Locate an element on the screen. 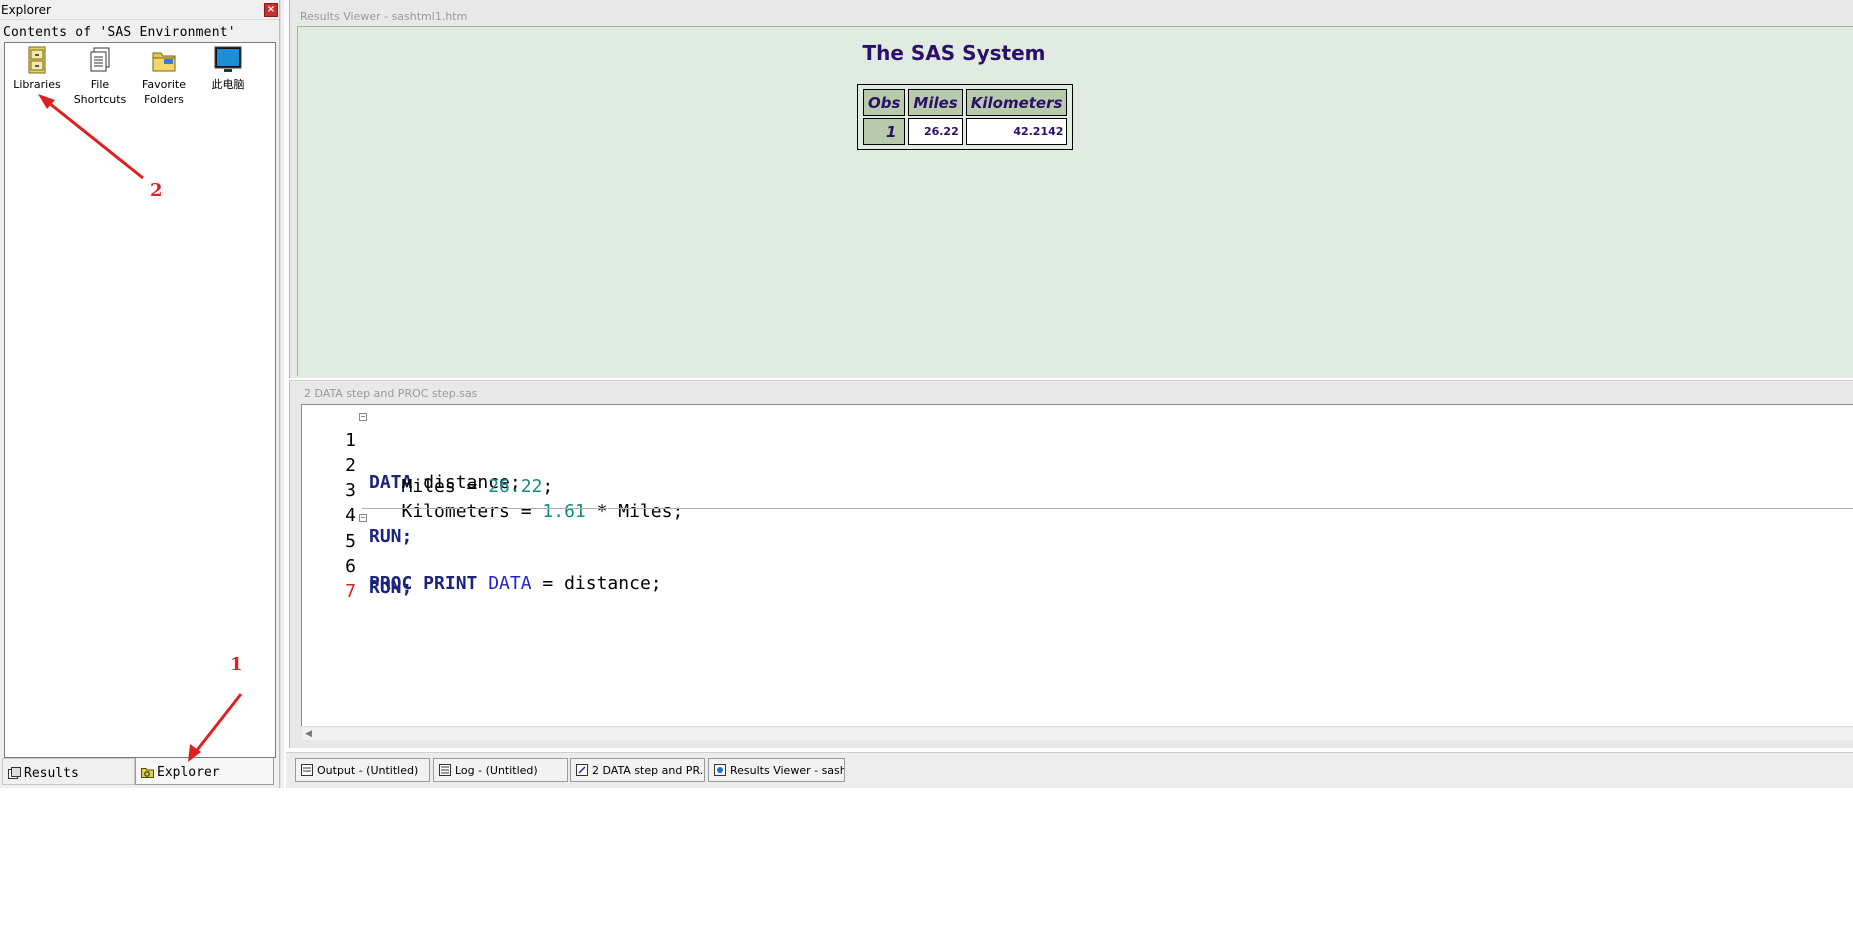  task-label: Log - (Untitled) is located at coordinates (496, 770).